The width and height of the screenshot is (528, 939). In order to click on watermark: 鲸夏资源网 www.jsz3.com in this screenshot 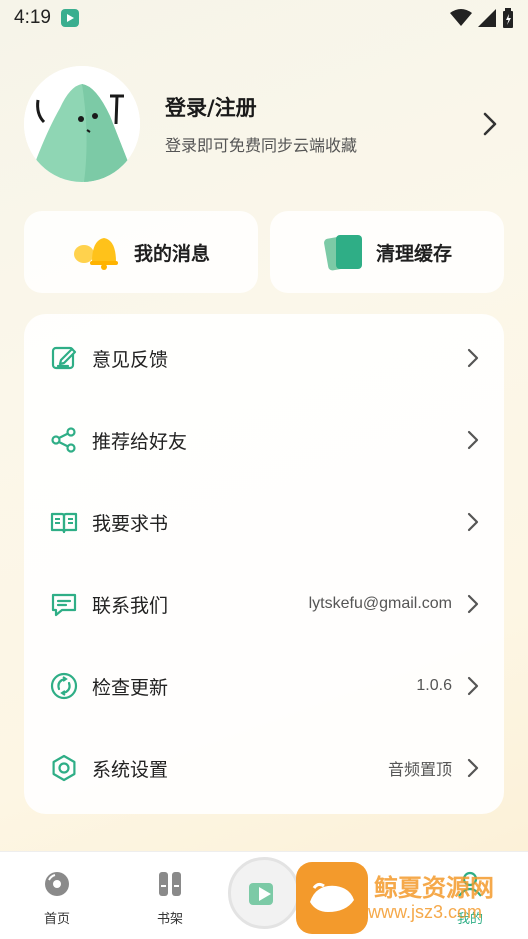, I will do `click(412, 898)`.